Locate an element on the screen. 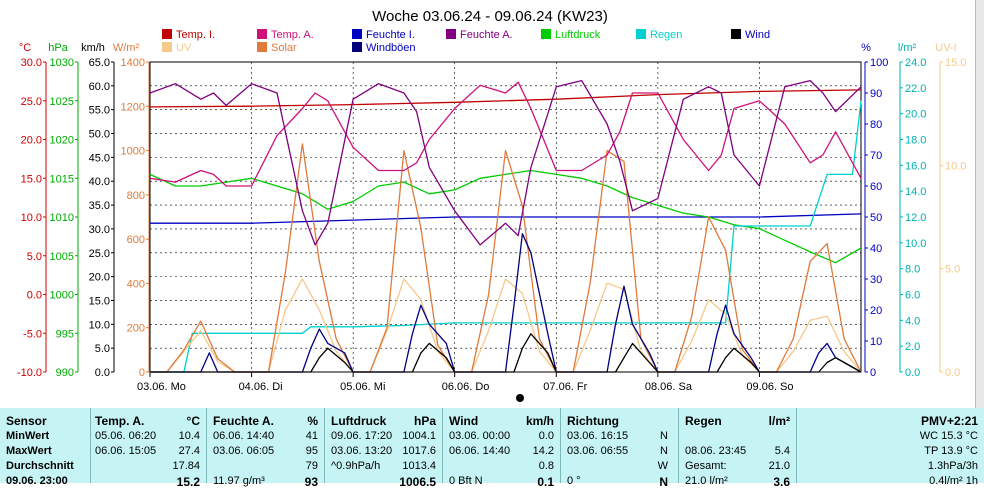 The image size is (984, 489). stats-unit-luftdruck: hPa is located at coordinates (424, 421).